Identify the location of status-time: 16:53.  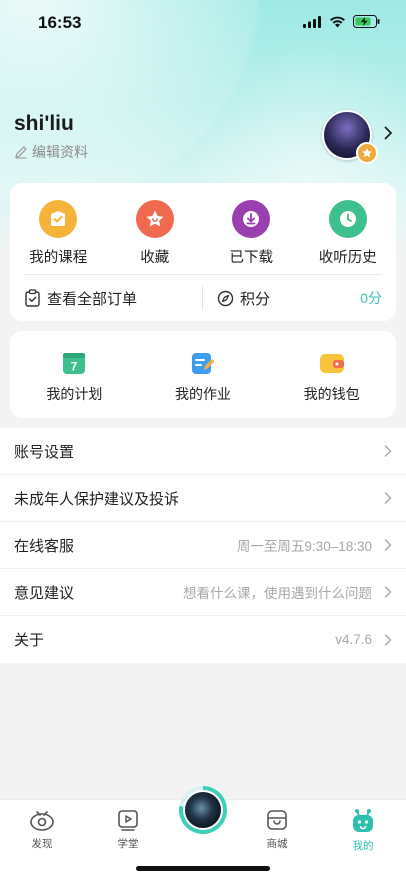
(60, 22).